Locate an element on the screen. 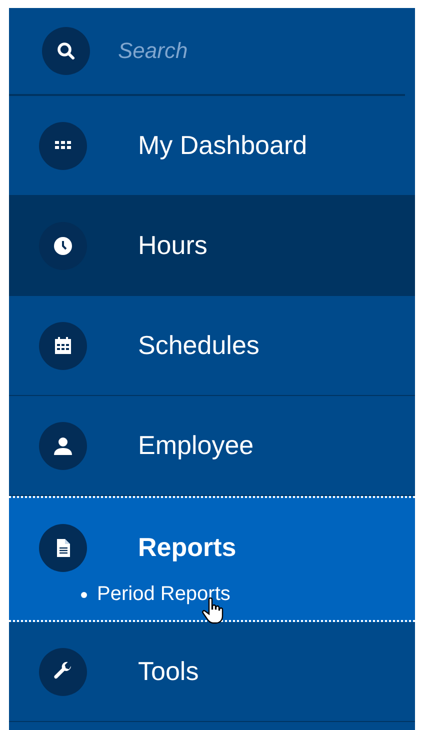 The image size is (428, 730). calendar-icon is located at coordinates (63, 346).